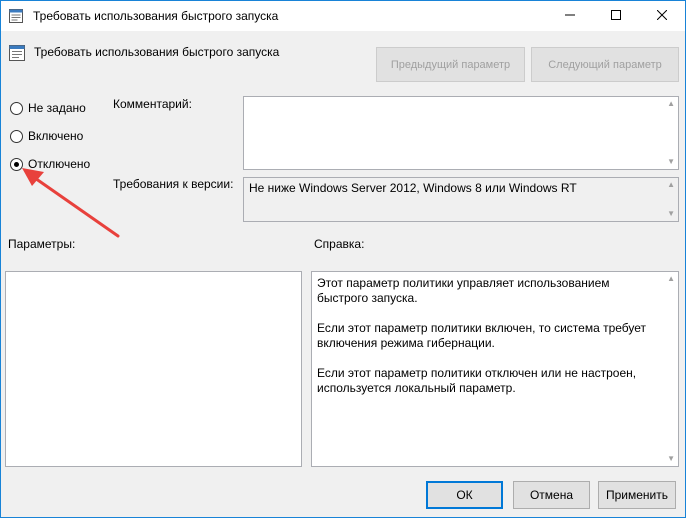 The height and width of the screenshot is (518, 686). Describe the element at coordinates (605, 64) in the screenshot. I see `next-setting-button: Следующий параметр` at that location.